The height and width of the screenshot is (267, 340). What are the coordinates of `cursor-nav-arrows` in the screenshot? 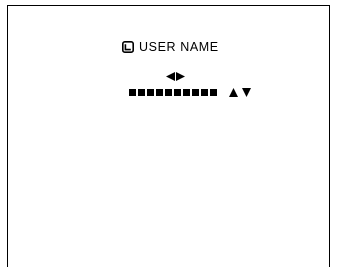 It's located at (175, 76).